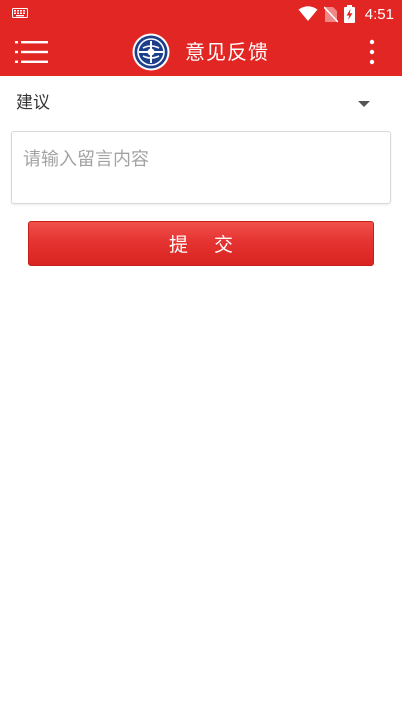  I want to click on menu-icon, so click(32, 52).